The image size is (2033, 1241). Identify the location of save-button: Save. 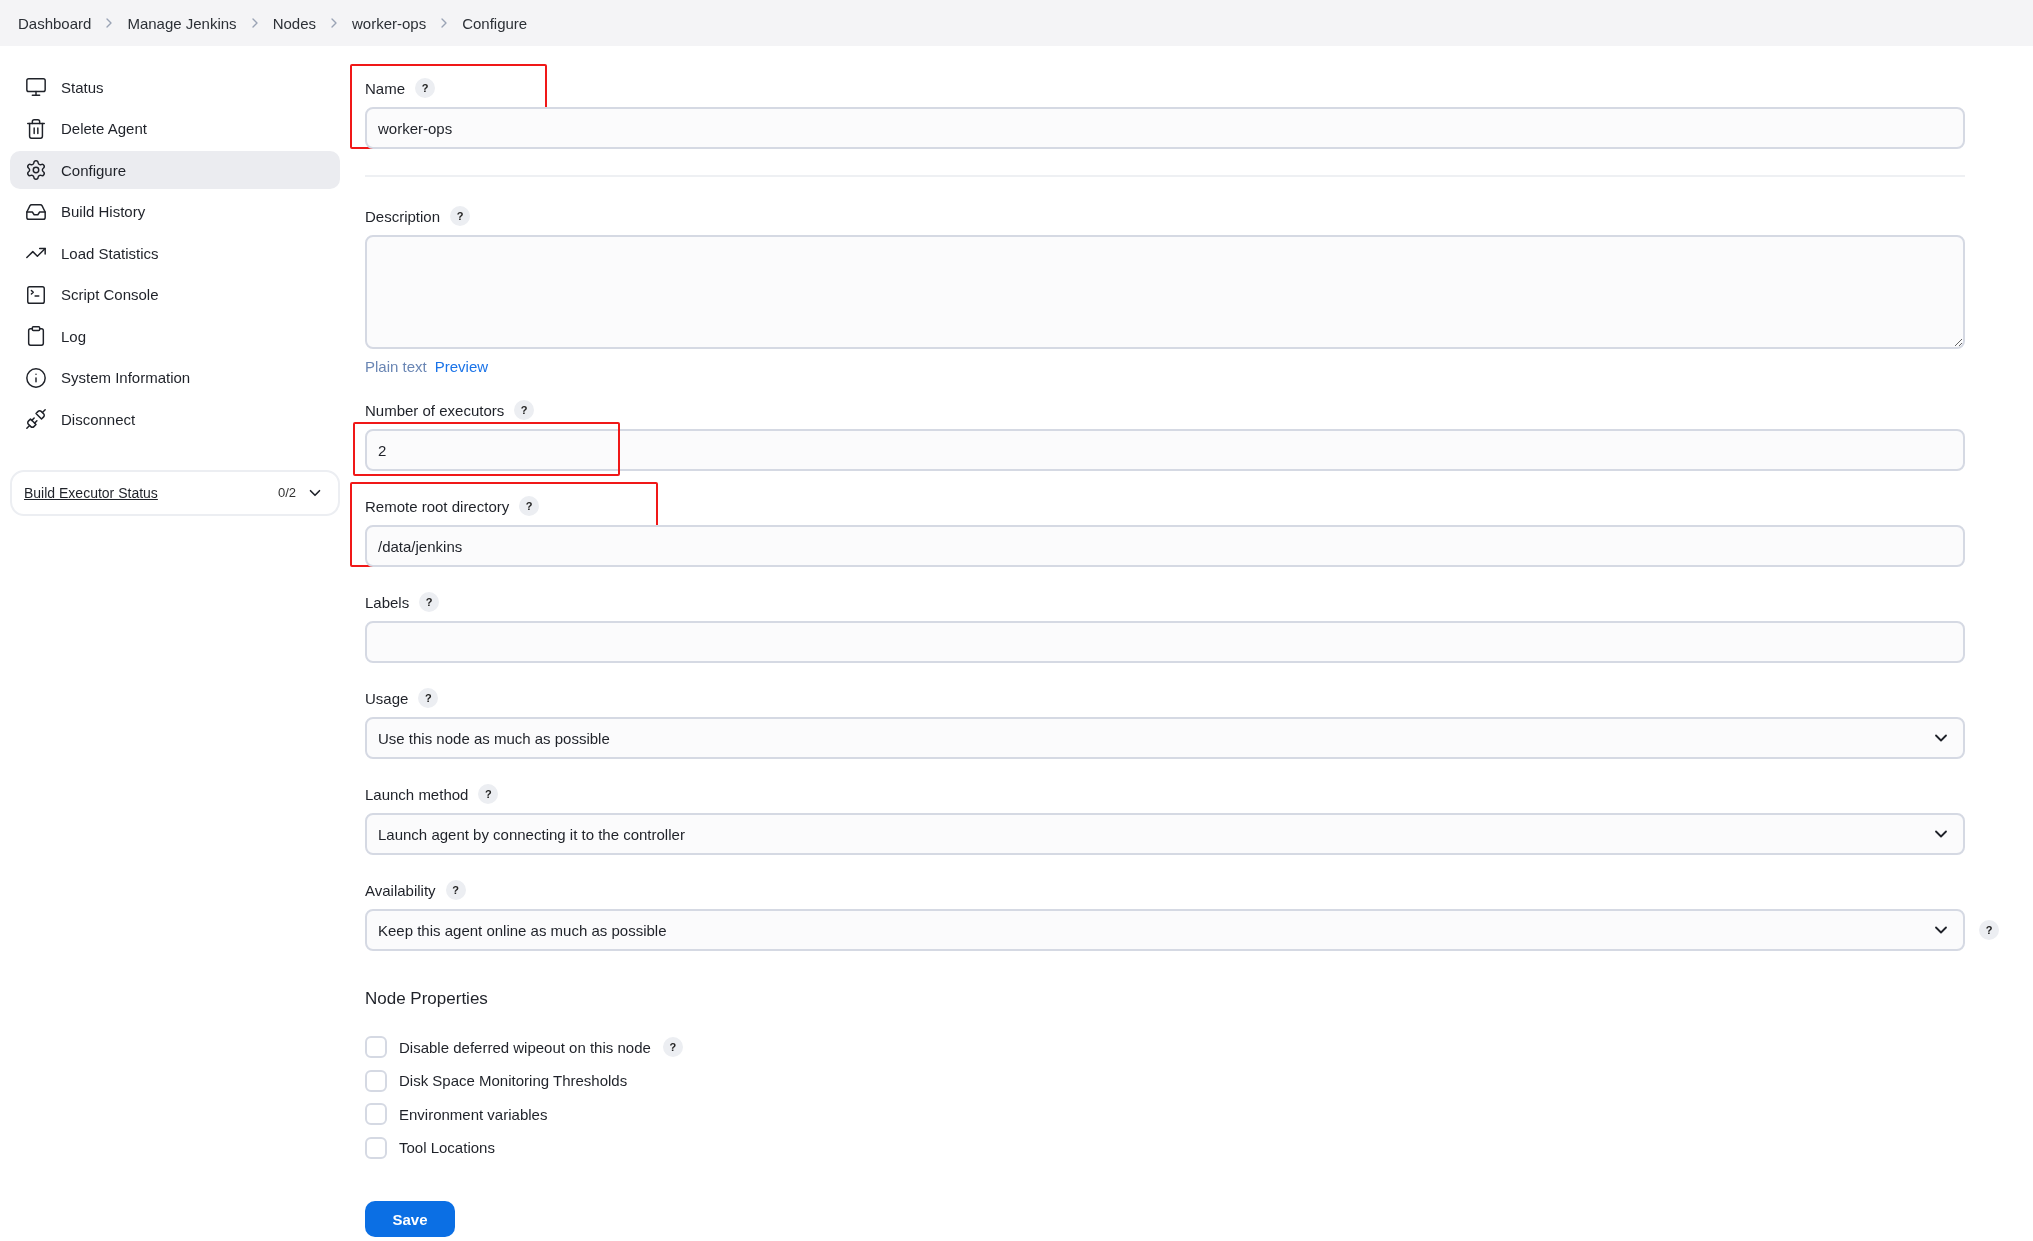
(410, 1219).